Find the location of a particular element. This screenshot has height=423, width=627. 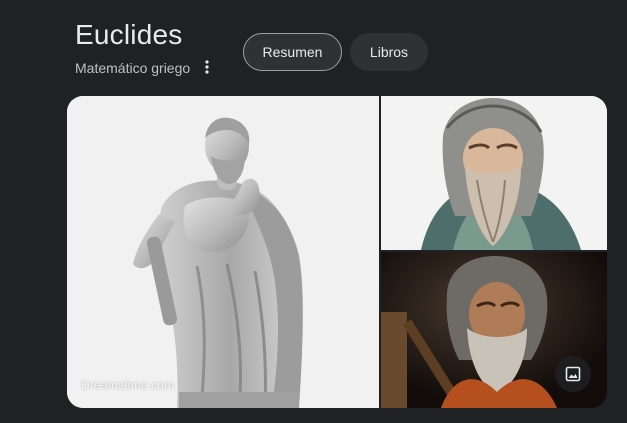

more-vert-icon is located at coordinates (207, 67).